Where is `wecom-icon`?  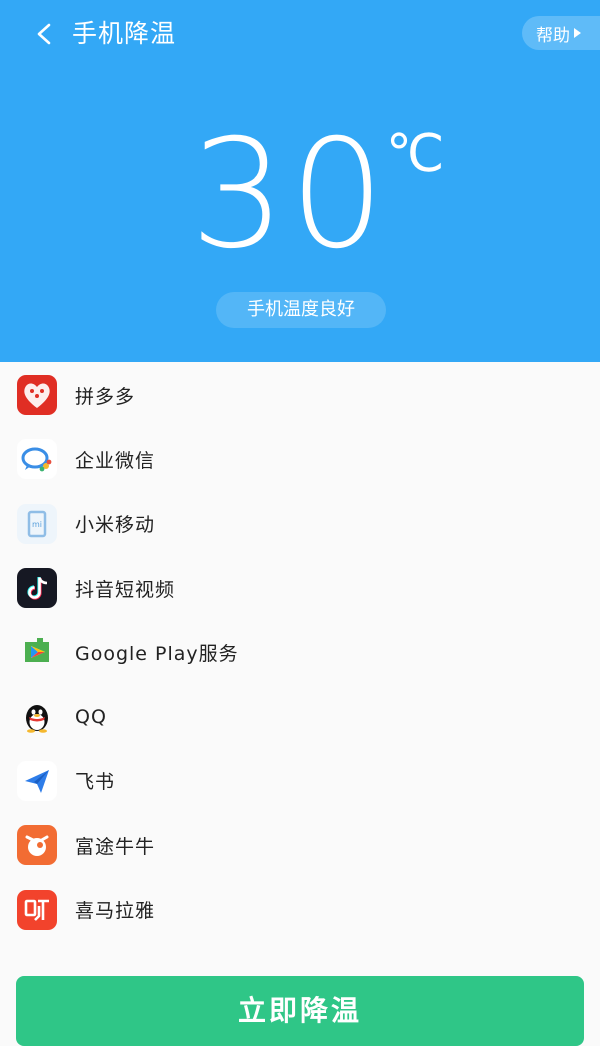 wecom-icon is located at coordinates (37, 459).